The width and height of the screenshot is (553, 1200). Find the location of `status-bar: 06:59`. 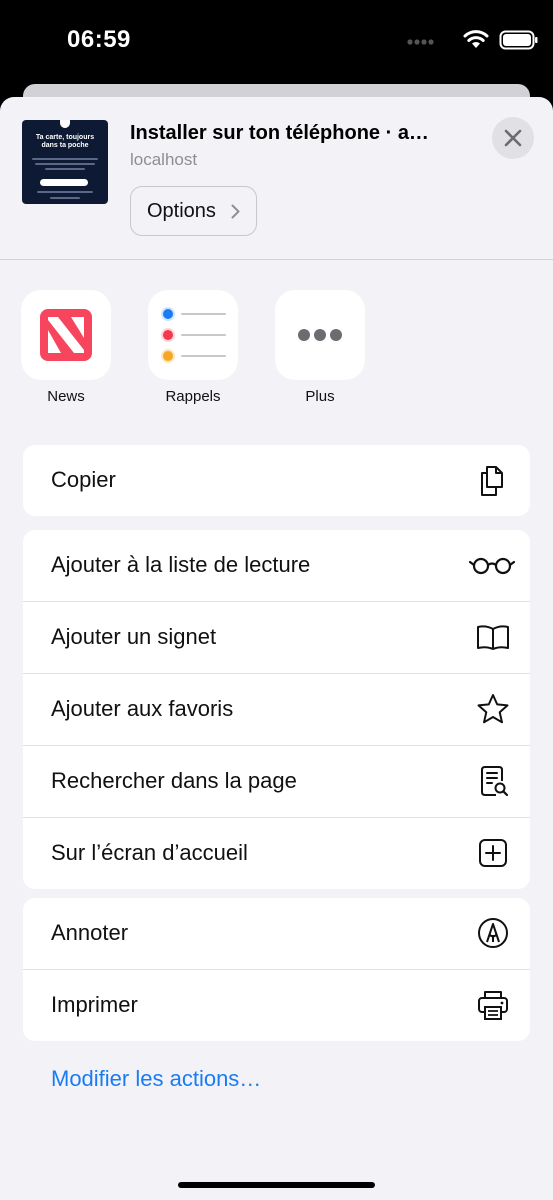

status-bar: 06:59 is located at coordinates (276, 42).